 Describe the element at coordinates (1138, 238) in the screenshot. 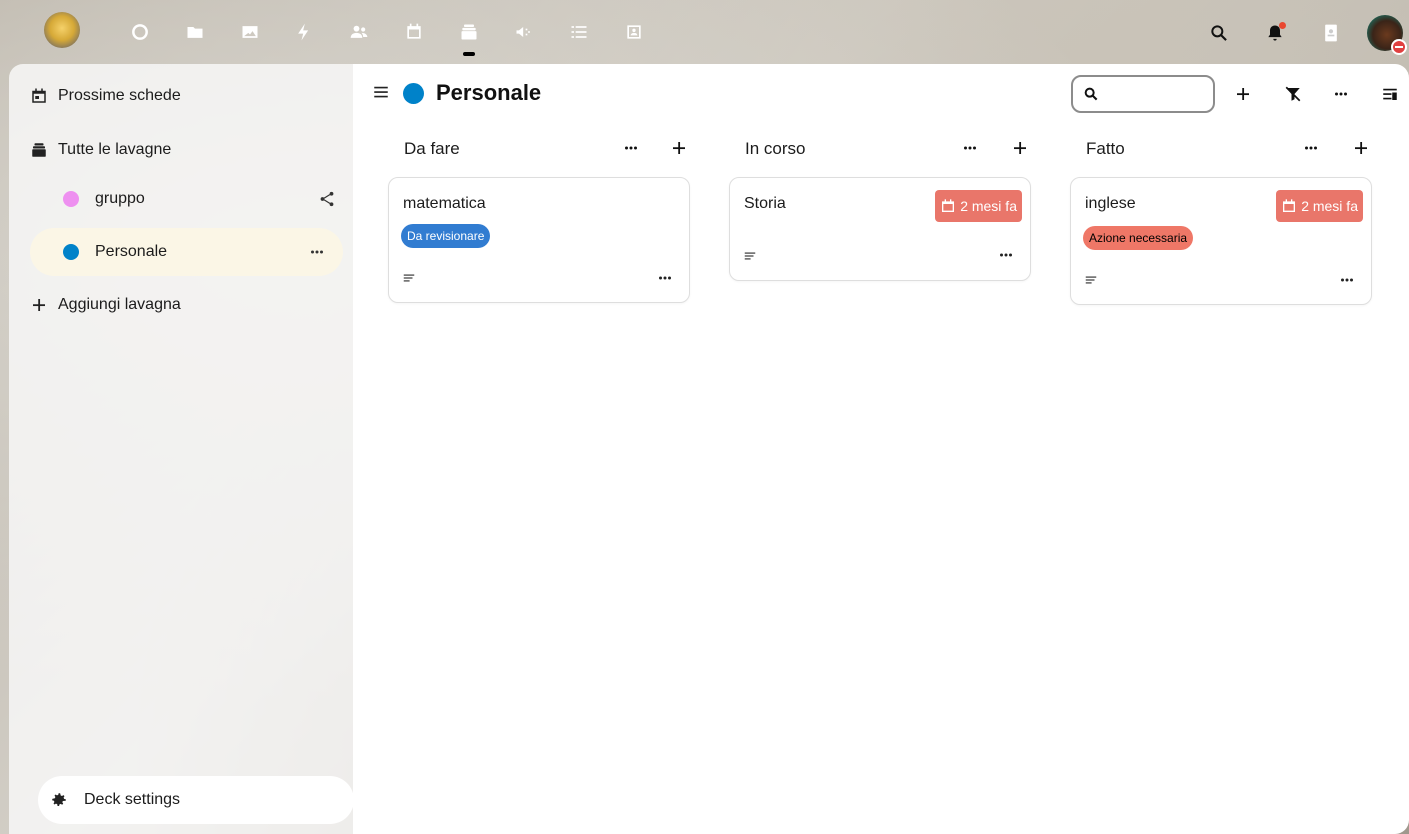

I see `card-label: Azione necessaria` at that location.